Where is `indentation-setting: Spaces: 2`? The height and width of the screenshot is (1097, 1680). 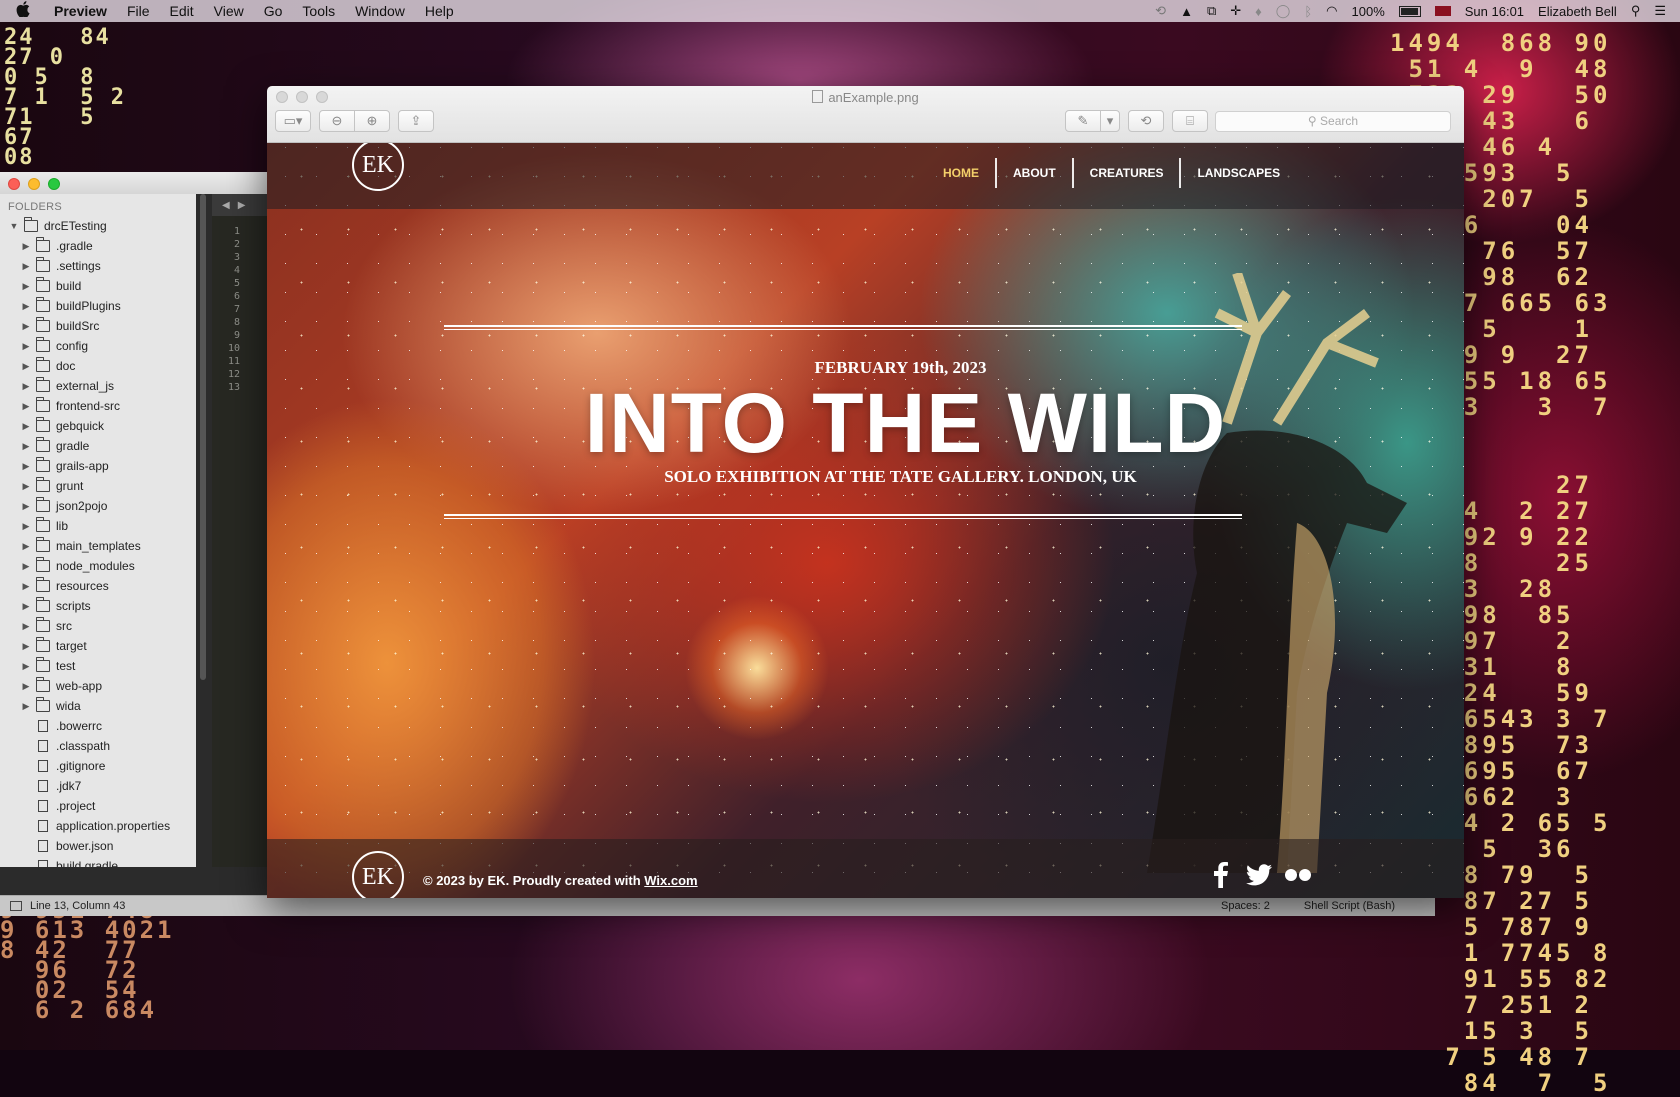
indentation-setting: Spaces: 2 is located at coordinates (1245, 906).